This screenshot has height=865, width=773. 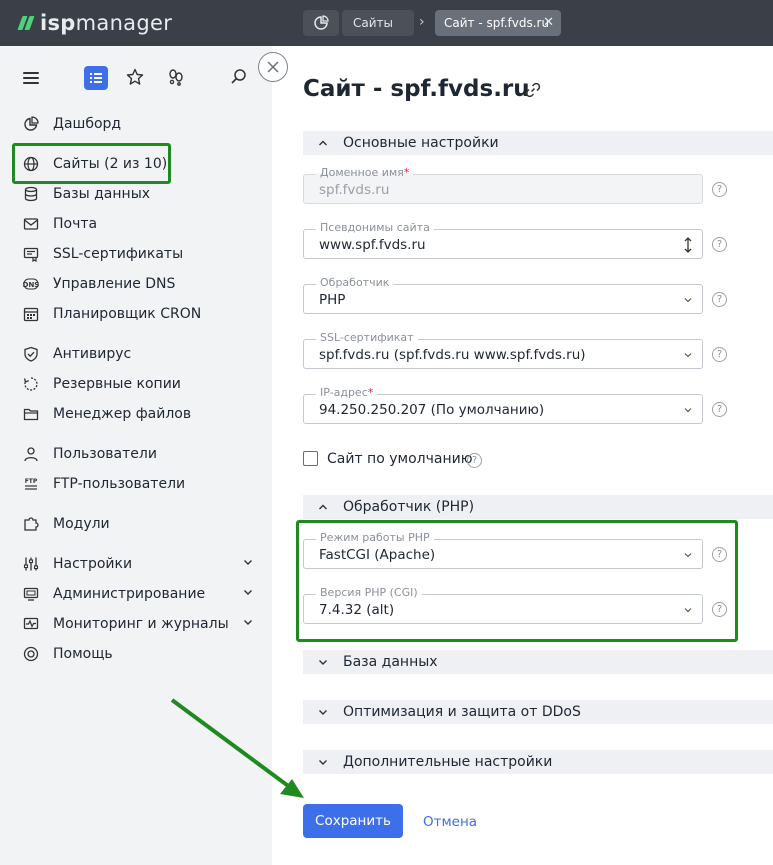 I want to click on sidebar-item-cron: Планировщик CRON, so click(x=111, y=314).